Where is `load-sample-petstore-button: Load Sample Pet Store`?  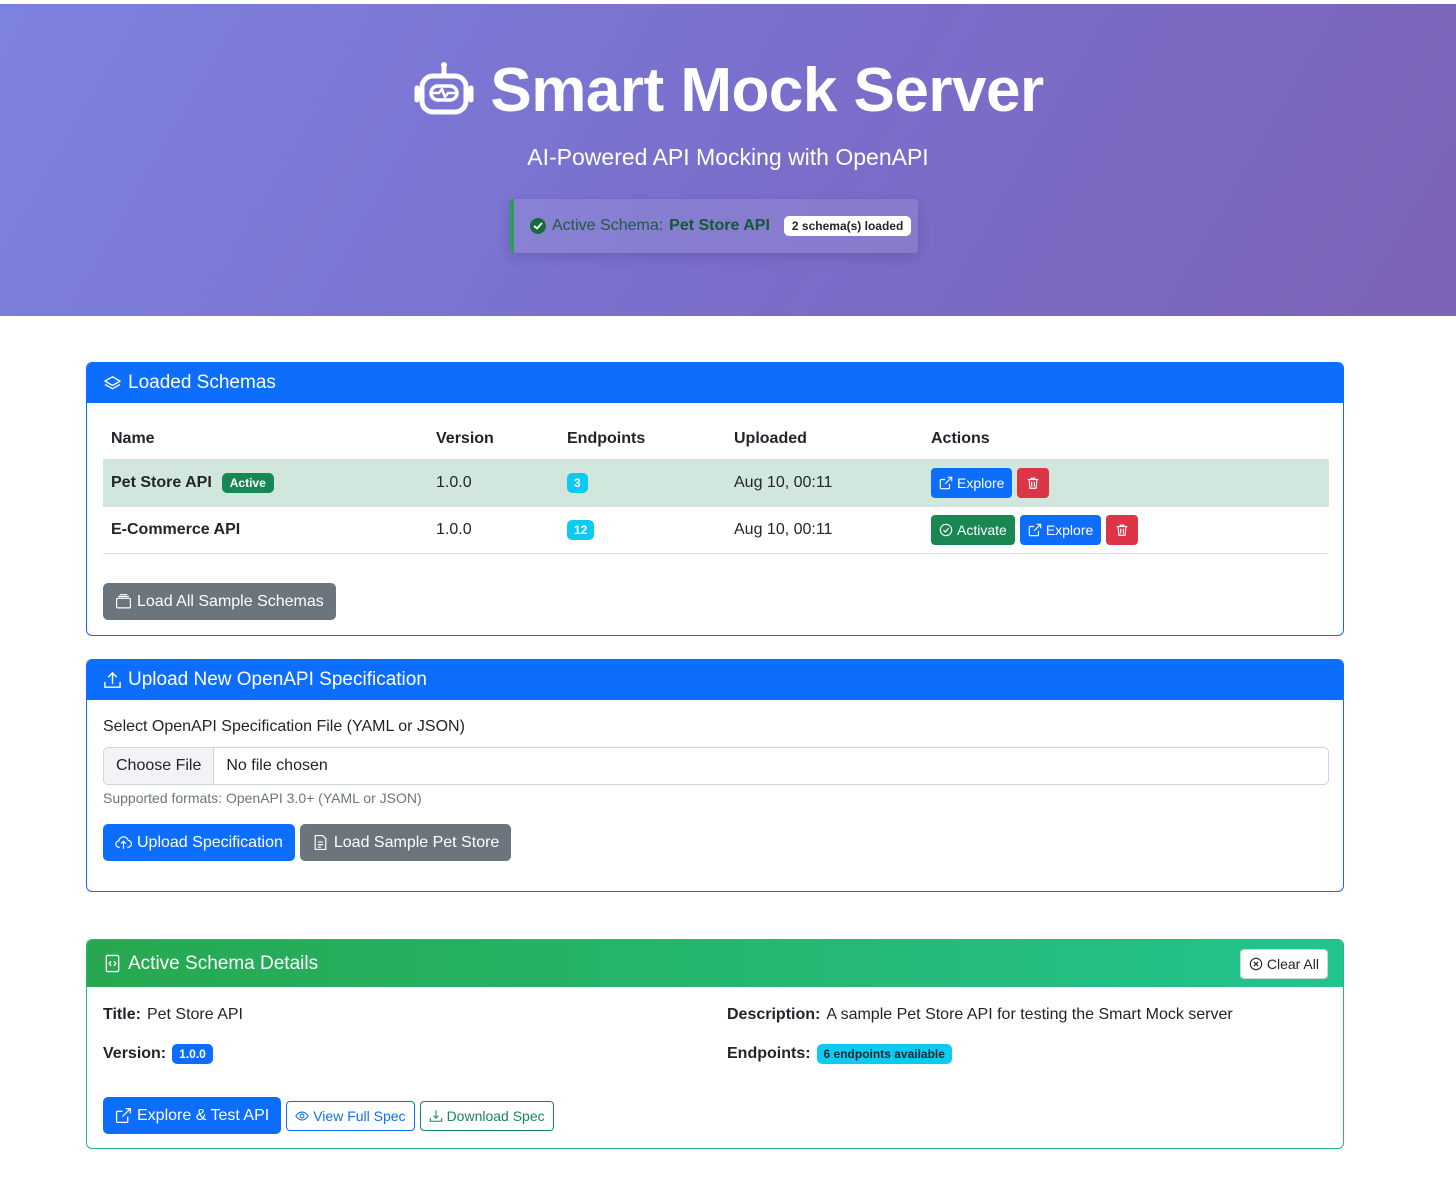
load-sample-petstore-button: Load Sample Pet Store is located at coordinates (405, 842).